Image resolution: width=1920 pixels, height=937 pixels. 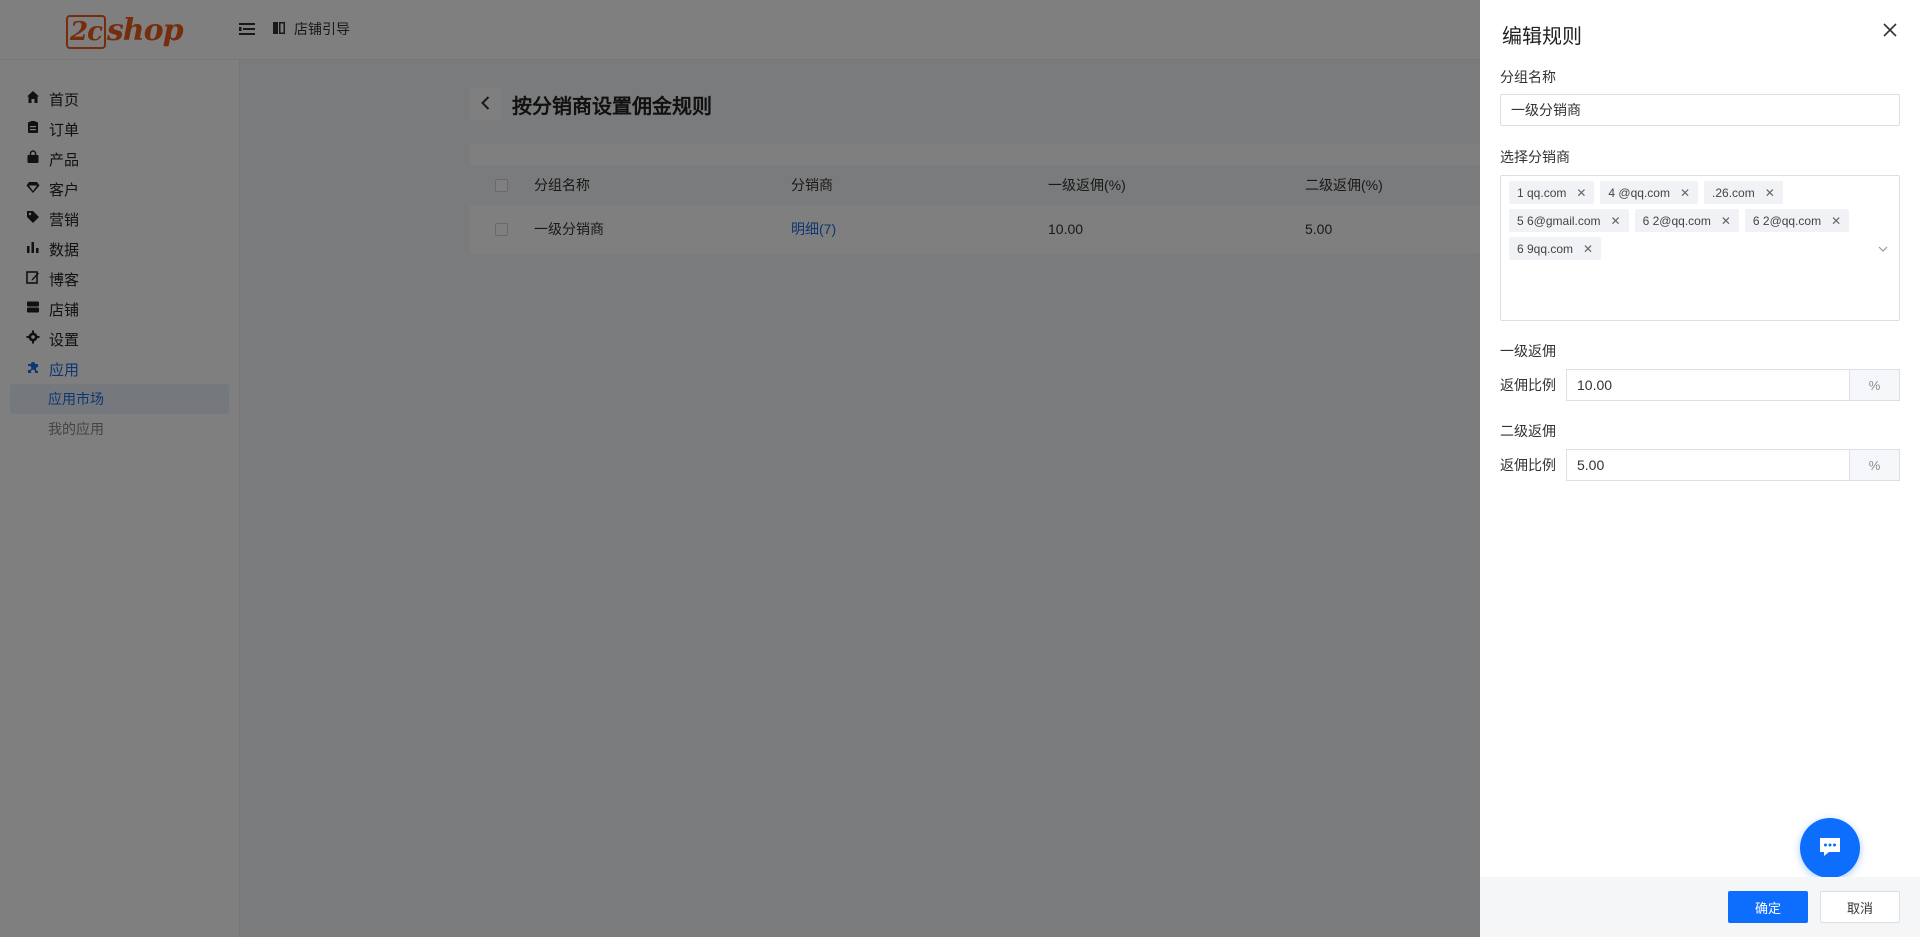 What do you see at coordinates (1528, 77) in the screenshot?
I see `group-name-label: 分组名称` at bounding box center [1528, 77].